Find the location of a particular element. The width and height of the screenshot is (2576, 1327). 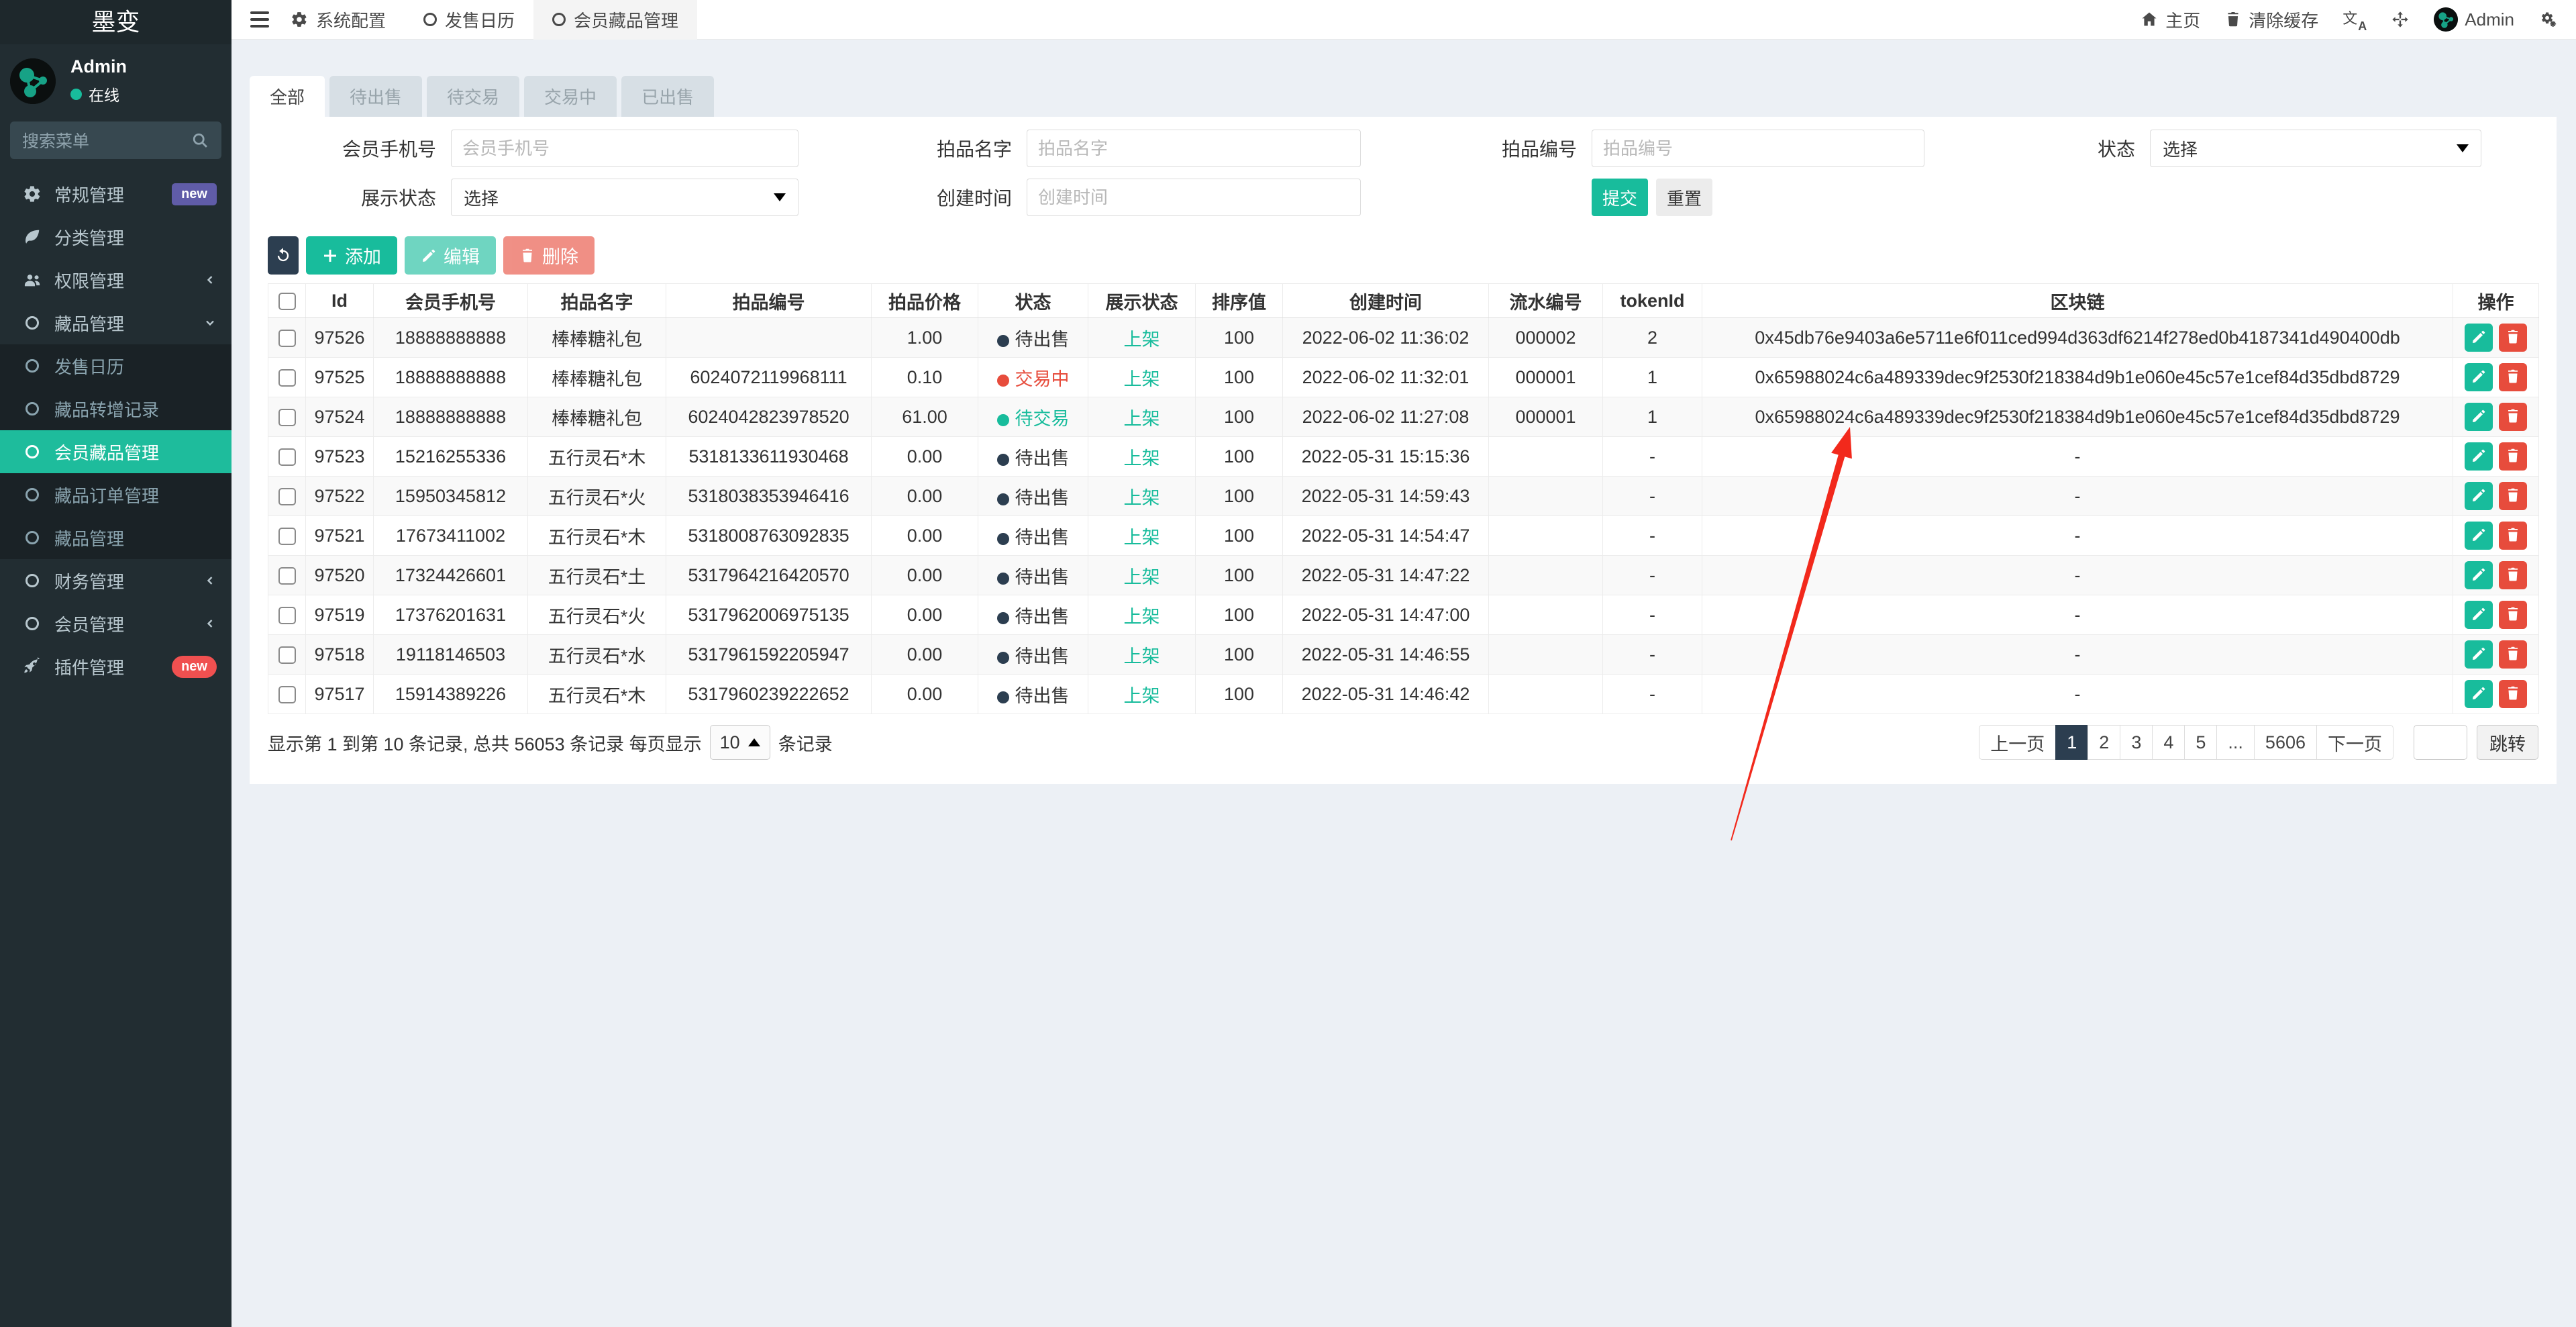

item-name-input is located at coordinates (1194, 148).